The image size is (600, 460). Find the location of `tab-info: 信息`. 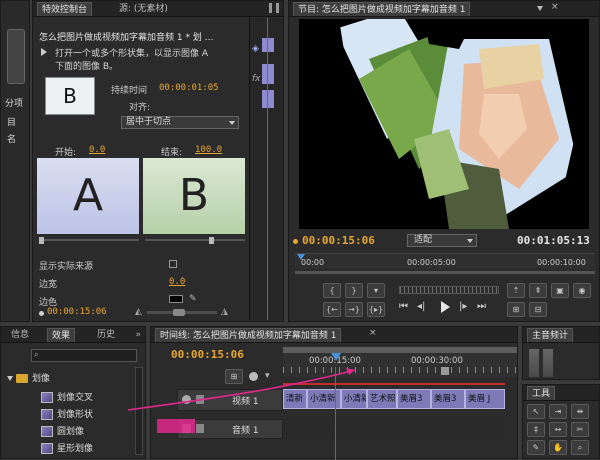

tab-info: 信息 is located at coordinates (20, 335).